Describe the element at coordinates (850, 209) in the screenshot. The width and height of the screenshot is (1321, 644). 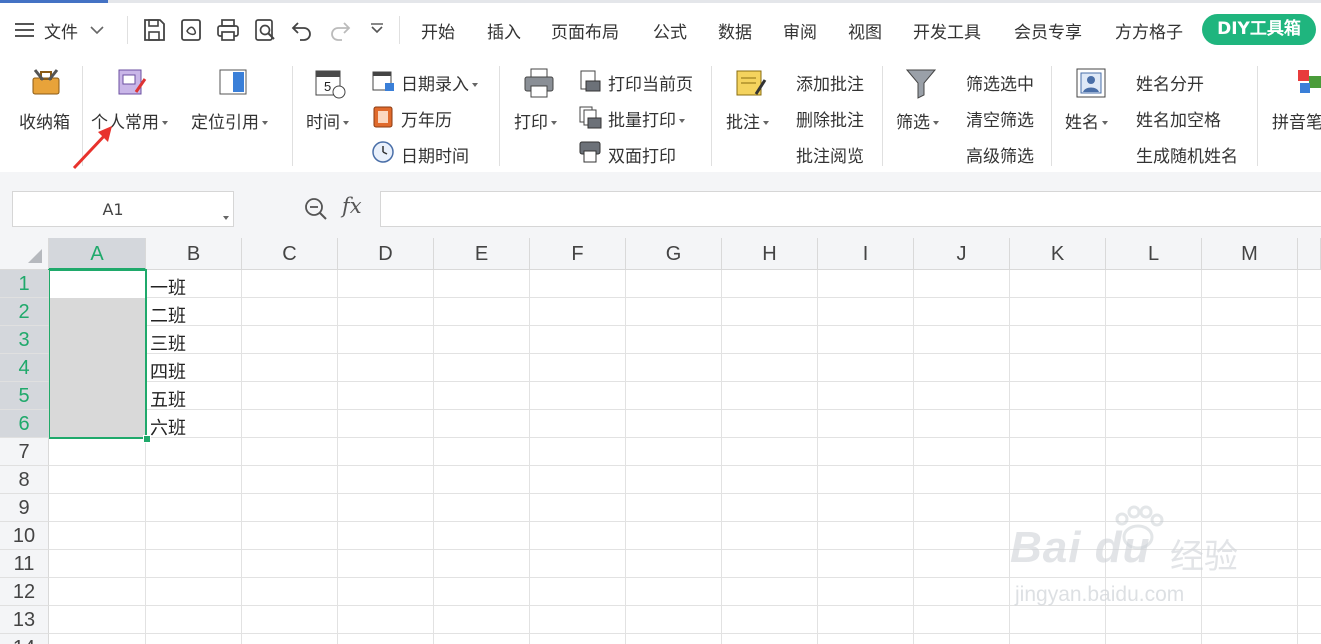
I see `formula-input` at that location.